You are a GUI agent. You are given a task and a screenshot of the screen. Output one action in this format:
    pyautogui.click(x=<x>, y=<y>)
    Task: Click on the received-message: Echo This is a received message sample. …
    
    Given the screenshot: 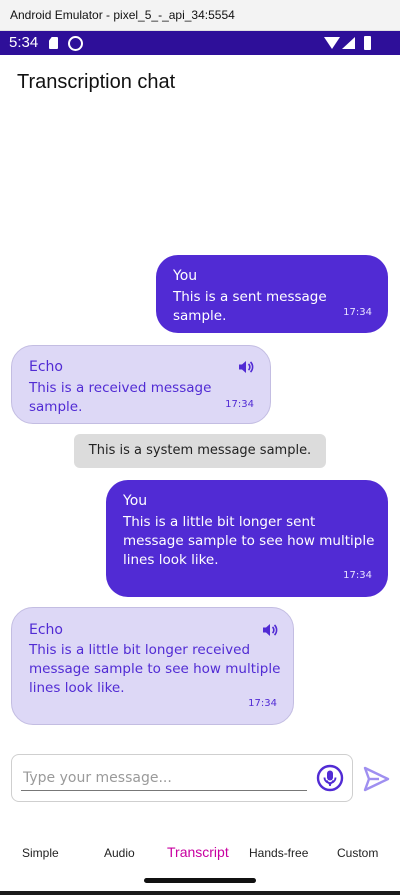 What is the action you would take?
    pyautogui.click(x=141, y=384)
    